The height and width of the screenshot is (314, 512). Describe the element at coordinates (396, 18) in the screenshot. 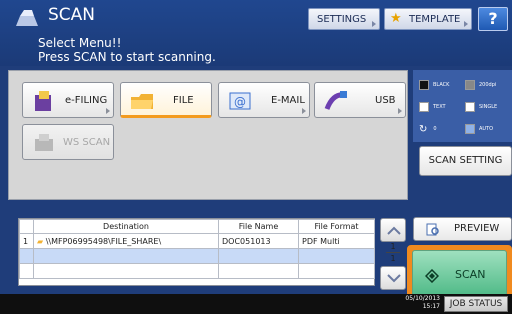

I see `star-icon: ★` at that location.